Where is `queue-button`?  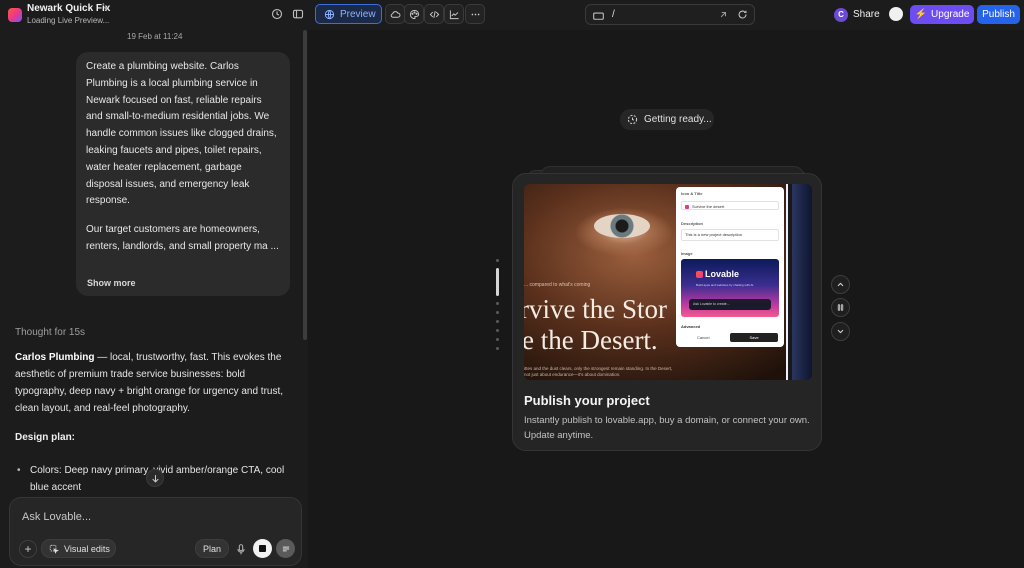
queue-button is located at coordinates (285, 548).